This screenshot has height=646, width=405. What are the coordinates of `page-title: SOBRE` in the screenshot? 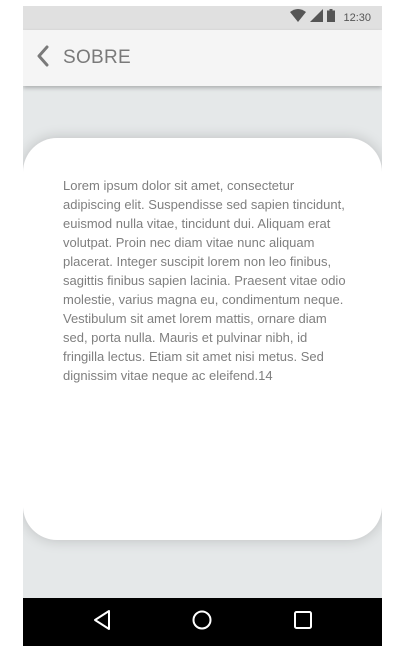 It's located at (97, 57).